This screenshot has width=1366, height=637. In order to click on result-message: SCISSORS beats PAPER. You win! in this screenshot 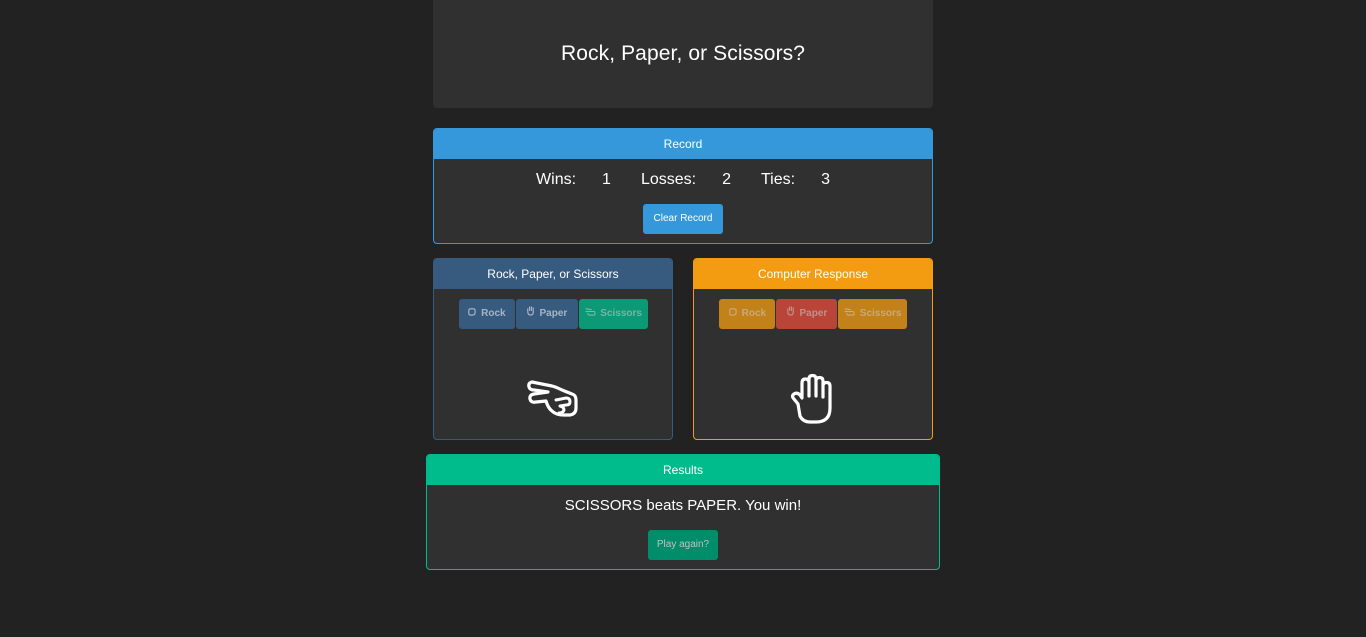, I will do `click(683, 505)`.